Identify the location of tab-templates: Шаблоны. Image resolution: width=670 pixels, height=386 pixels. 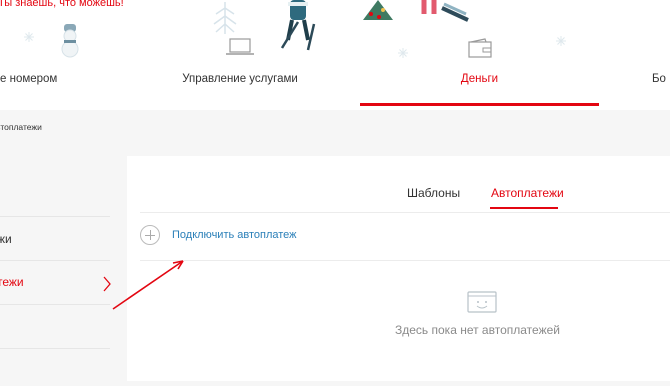
(433, 193).